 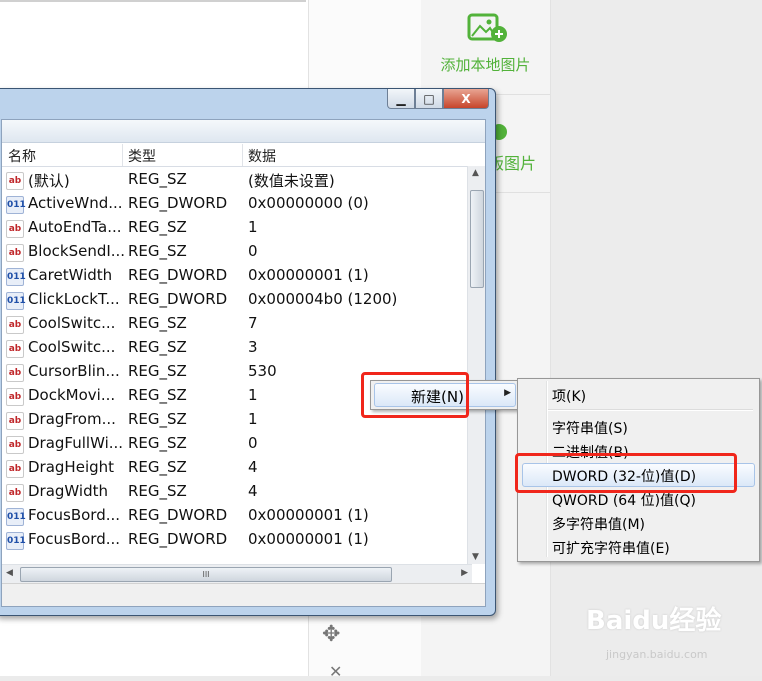 What do you see at coordinates (253, 347) in the screenshot?
I see `value-data: 3` at bounding box center [253, 347].